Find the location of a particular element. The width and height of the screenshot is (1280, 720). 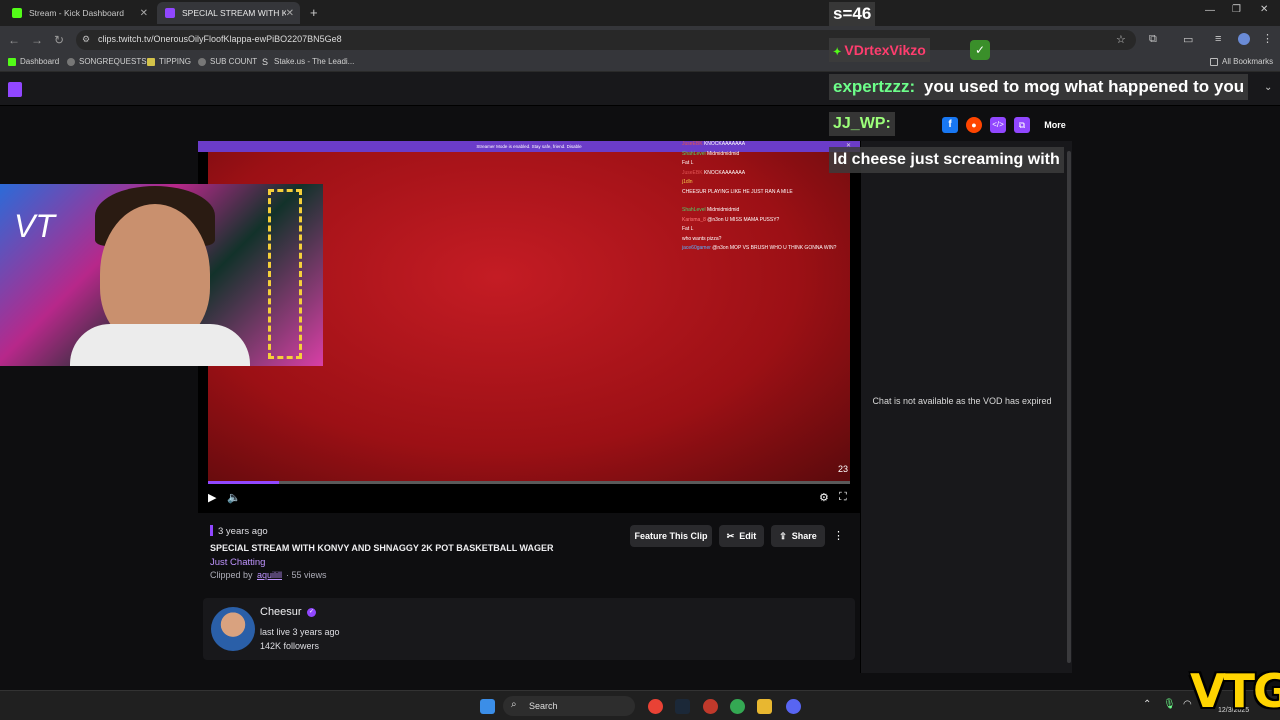

embed-icon: </> is located at coordinates (998, 125).